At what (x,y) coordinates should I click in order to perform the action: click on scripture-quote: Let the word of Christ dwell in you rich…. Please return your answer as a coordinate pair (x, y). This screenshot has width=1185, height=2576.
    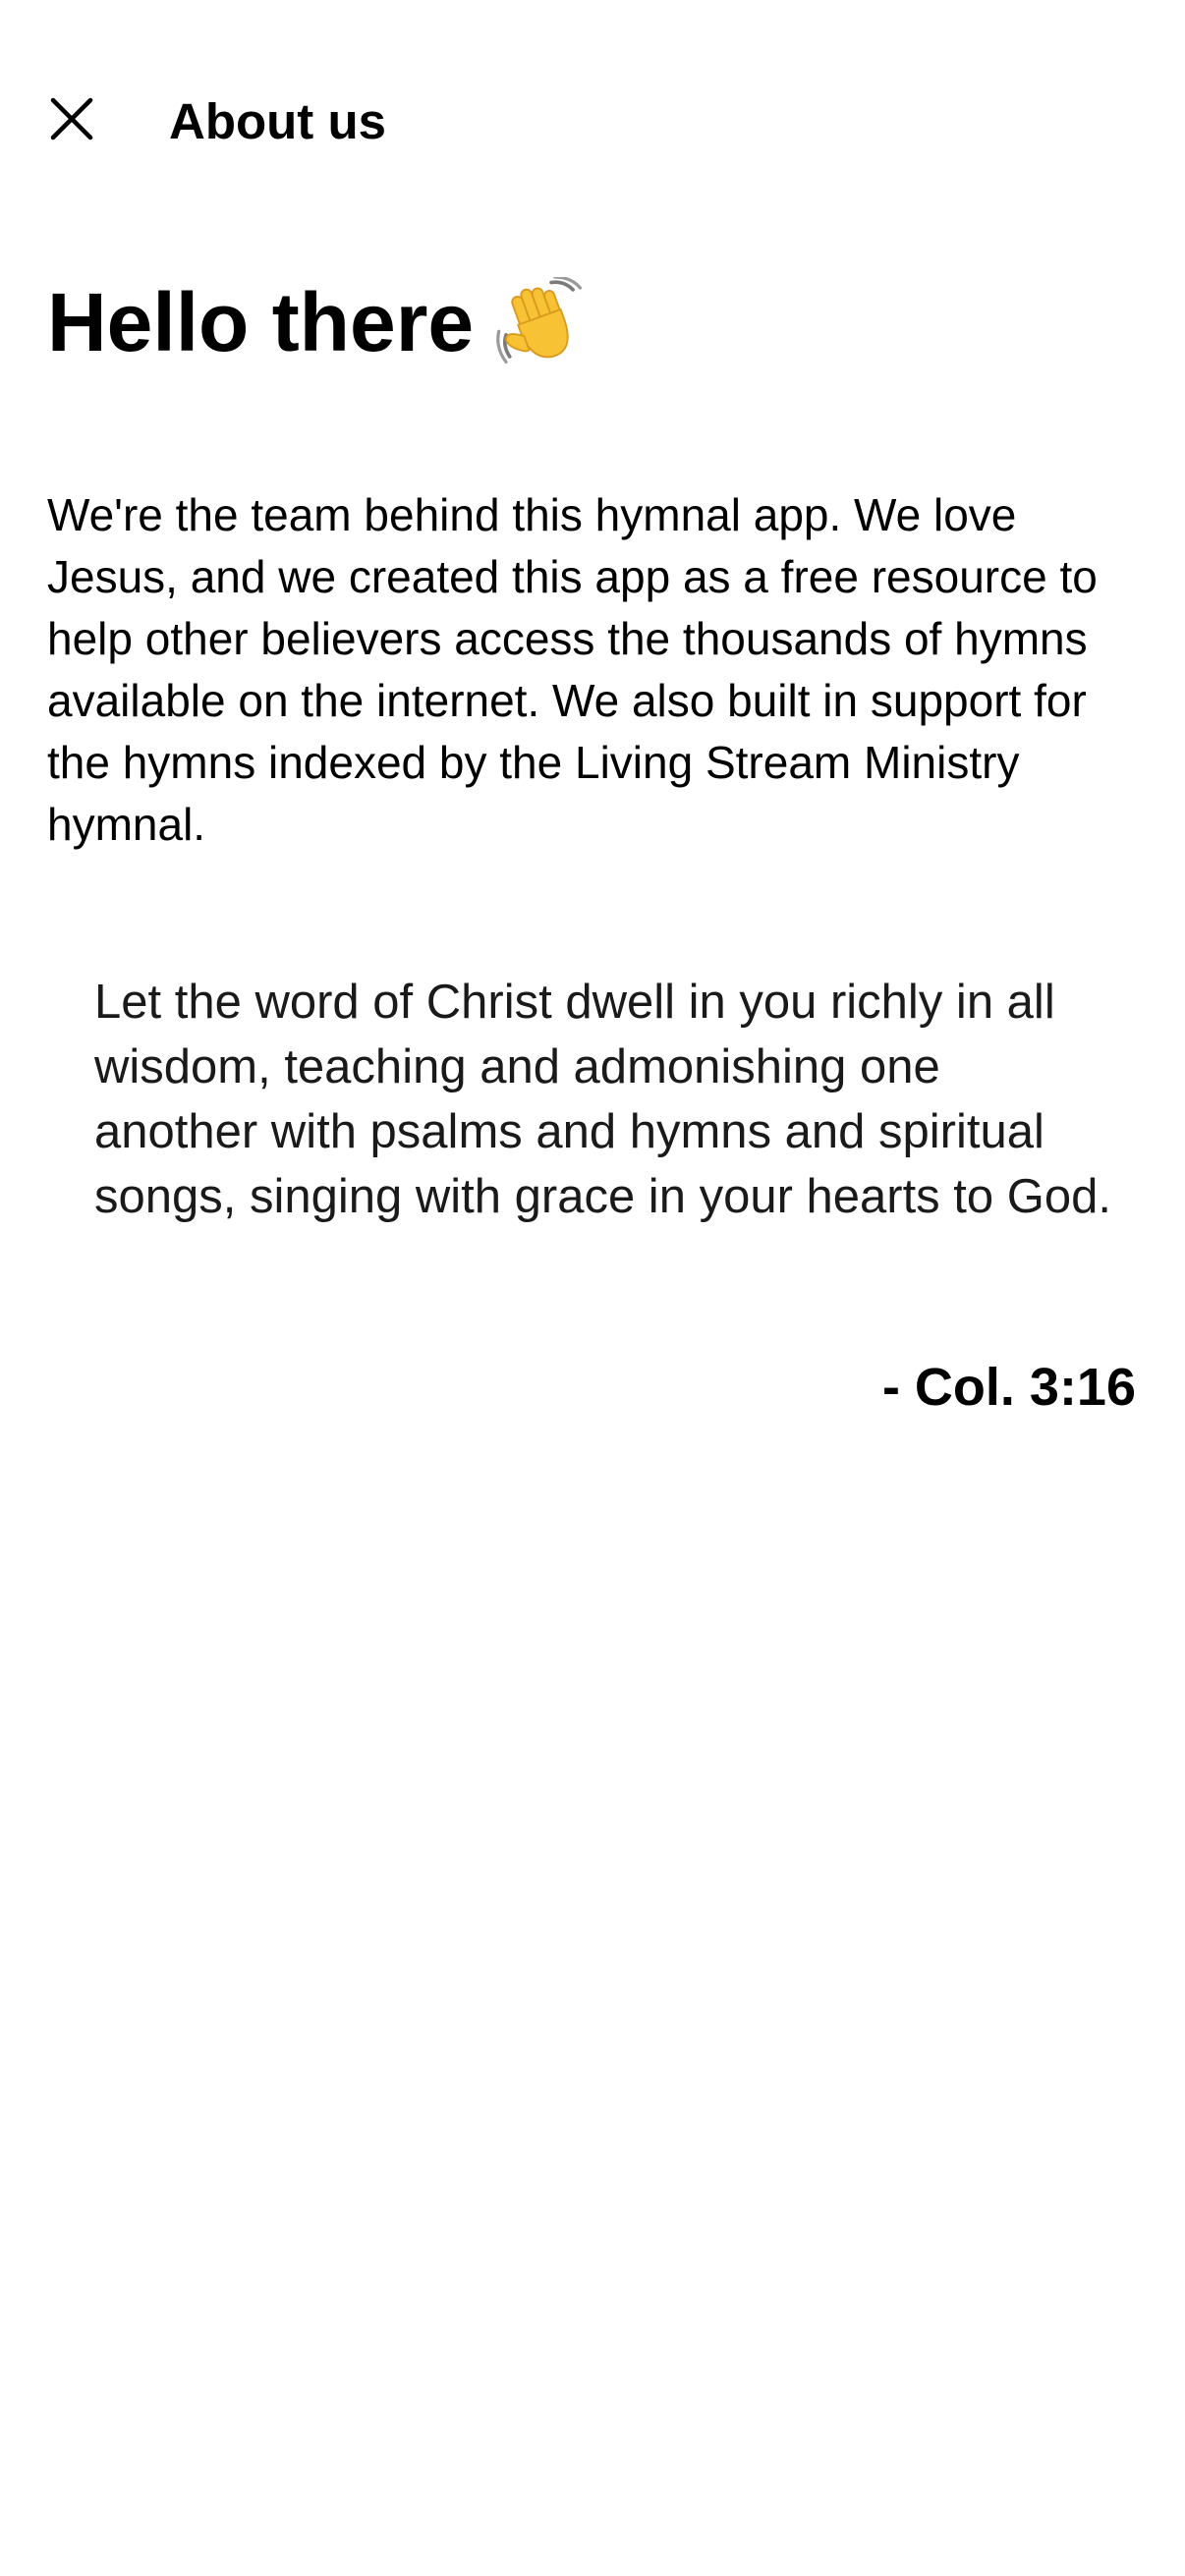
    Looking at the image, I should click on (603, 1099).